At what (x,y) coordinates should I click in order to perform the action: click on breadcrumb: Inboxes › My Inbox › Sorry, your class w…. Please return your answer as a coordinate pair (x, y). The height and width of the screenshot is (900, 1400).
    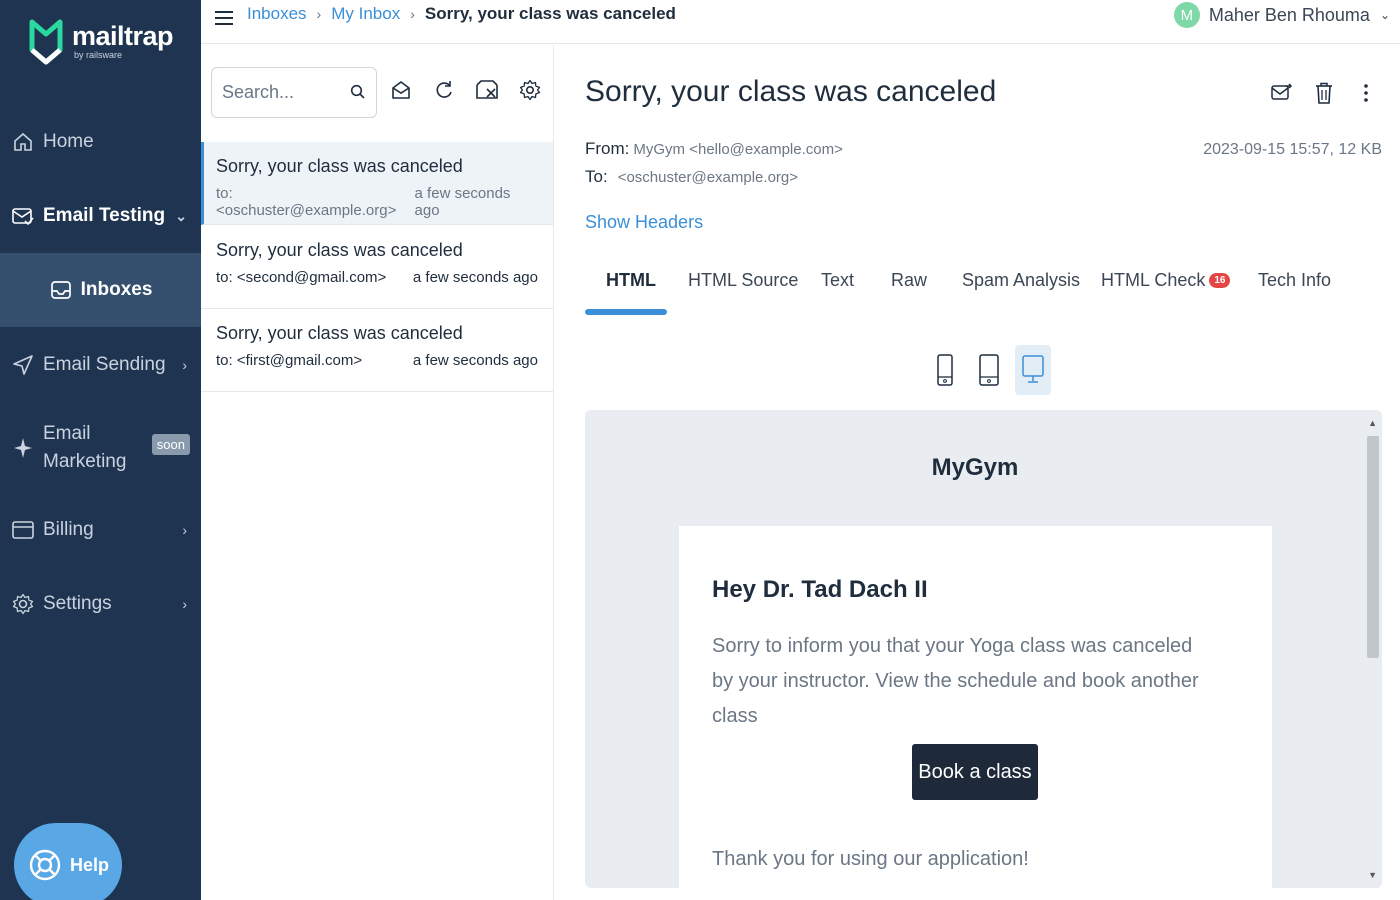
    Looking at the image, I should click on (461, 14).